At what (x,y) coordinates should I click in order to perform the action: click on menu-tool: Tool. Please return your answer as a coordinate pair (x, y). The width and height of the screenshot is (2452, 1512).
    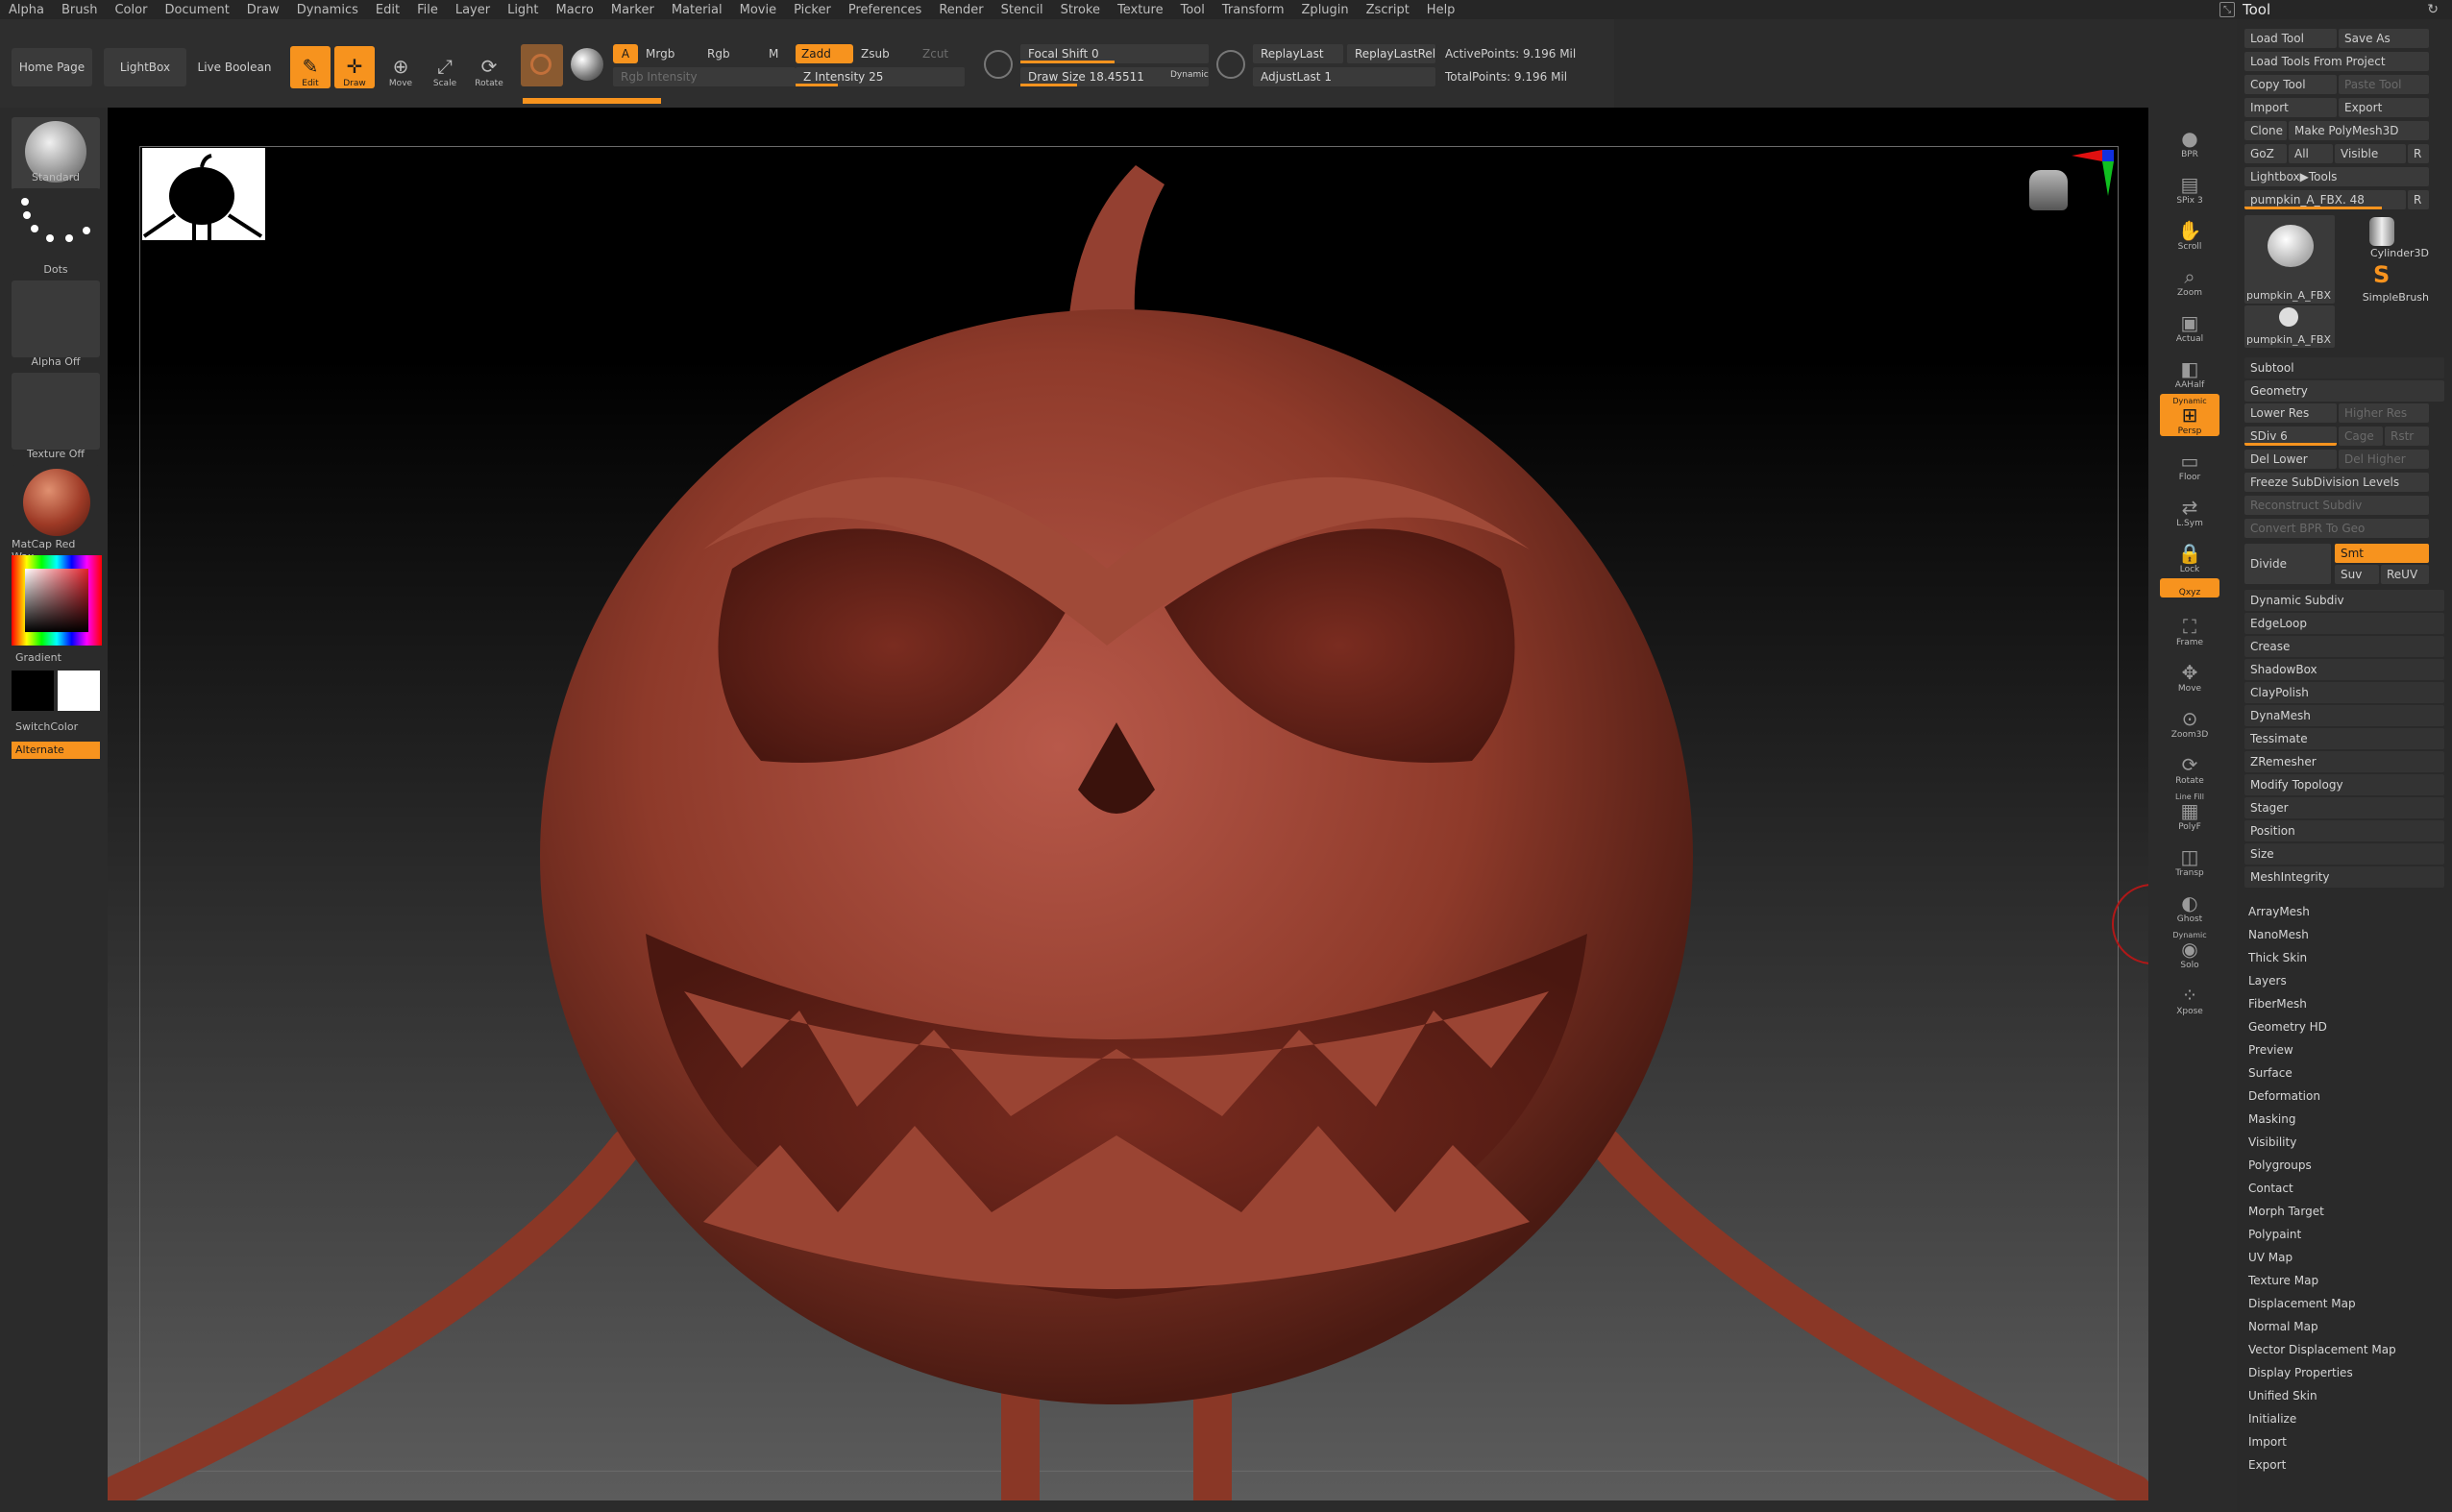
    Looking at the image, I should click on (1193, 10).